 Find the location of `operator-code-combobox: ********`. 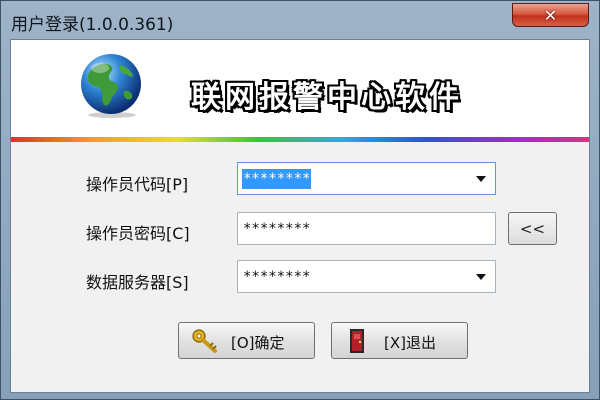

operator-code-combobox: ******** is located at coordinates (366, 178).